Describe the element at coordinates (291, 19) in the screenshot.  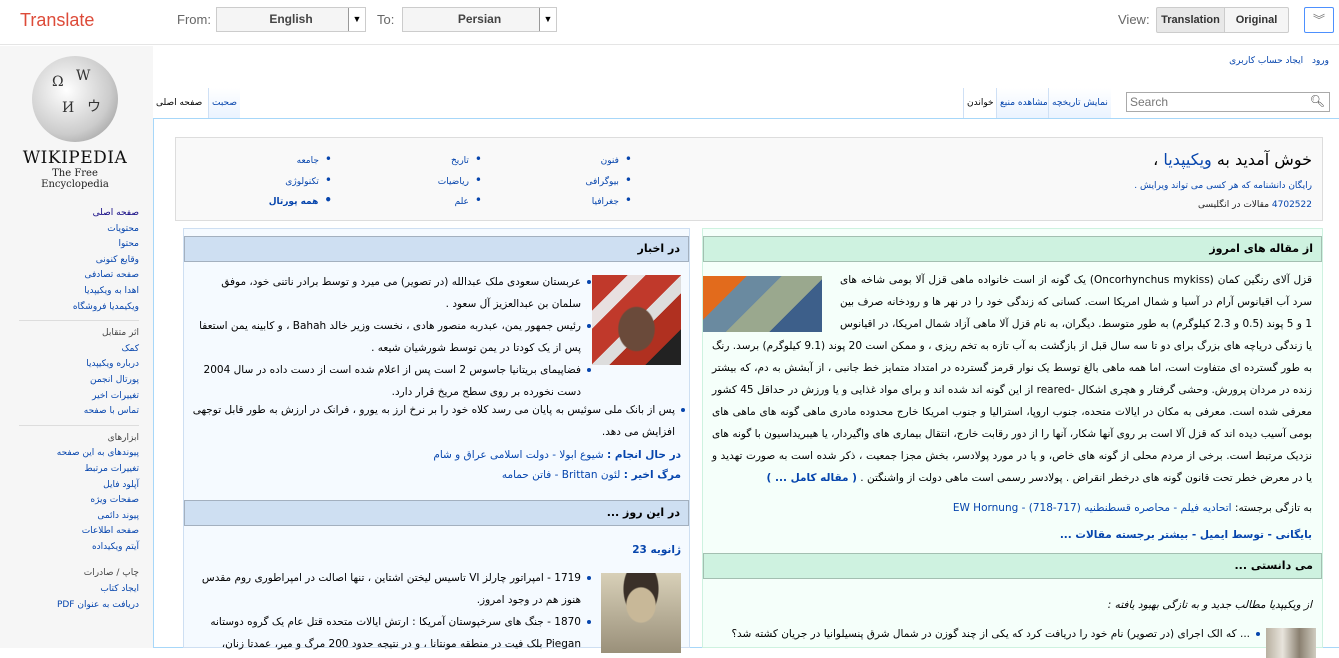
I see `from-language-select: English ▼` at that location.